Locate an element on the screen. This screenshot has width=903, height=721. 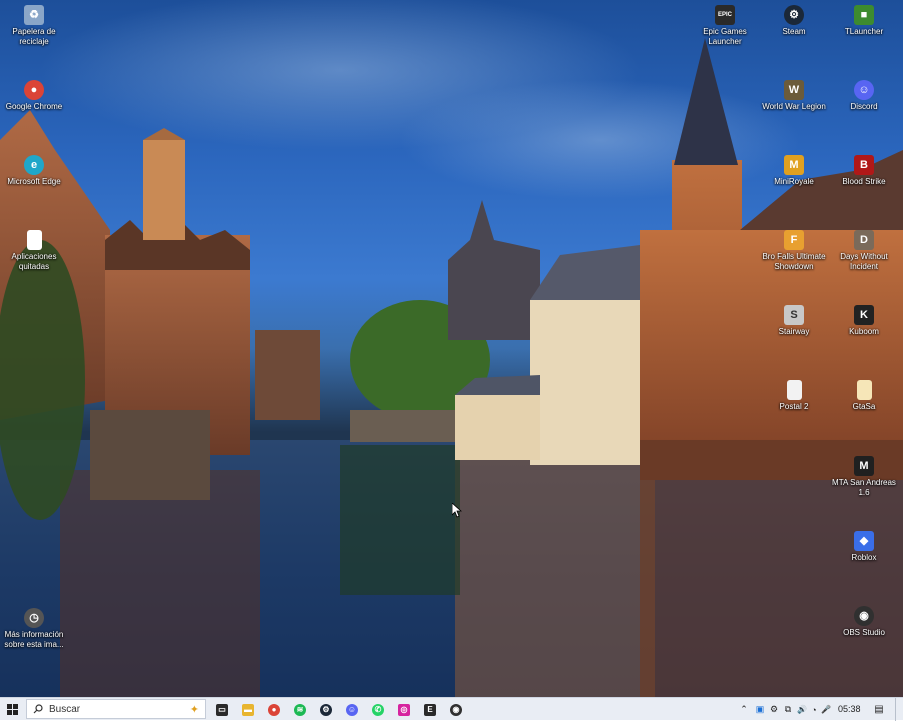
tlauncher-icon: ■ is located at coordinates (864, 15).